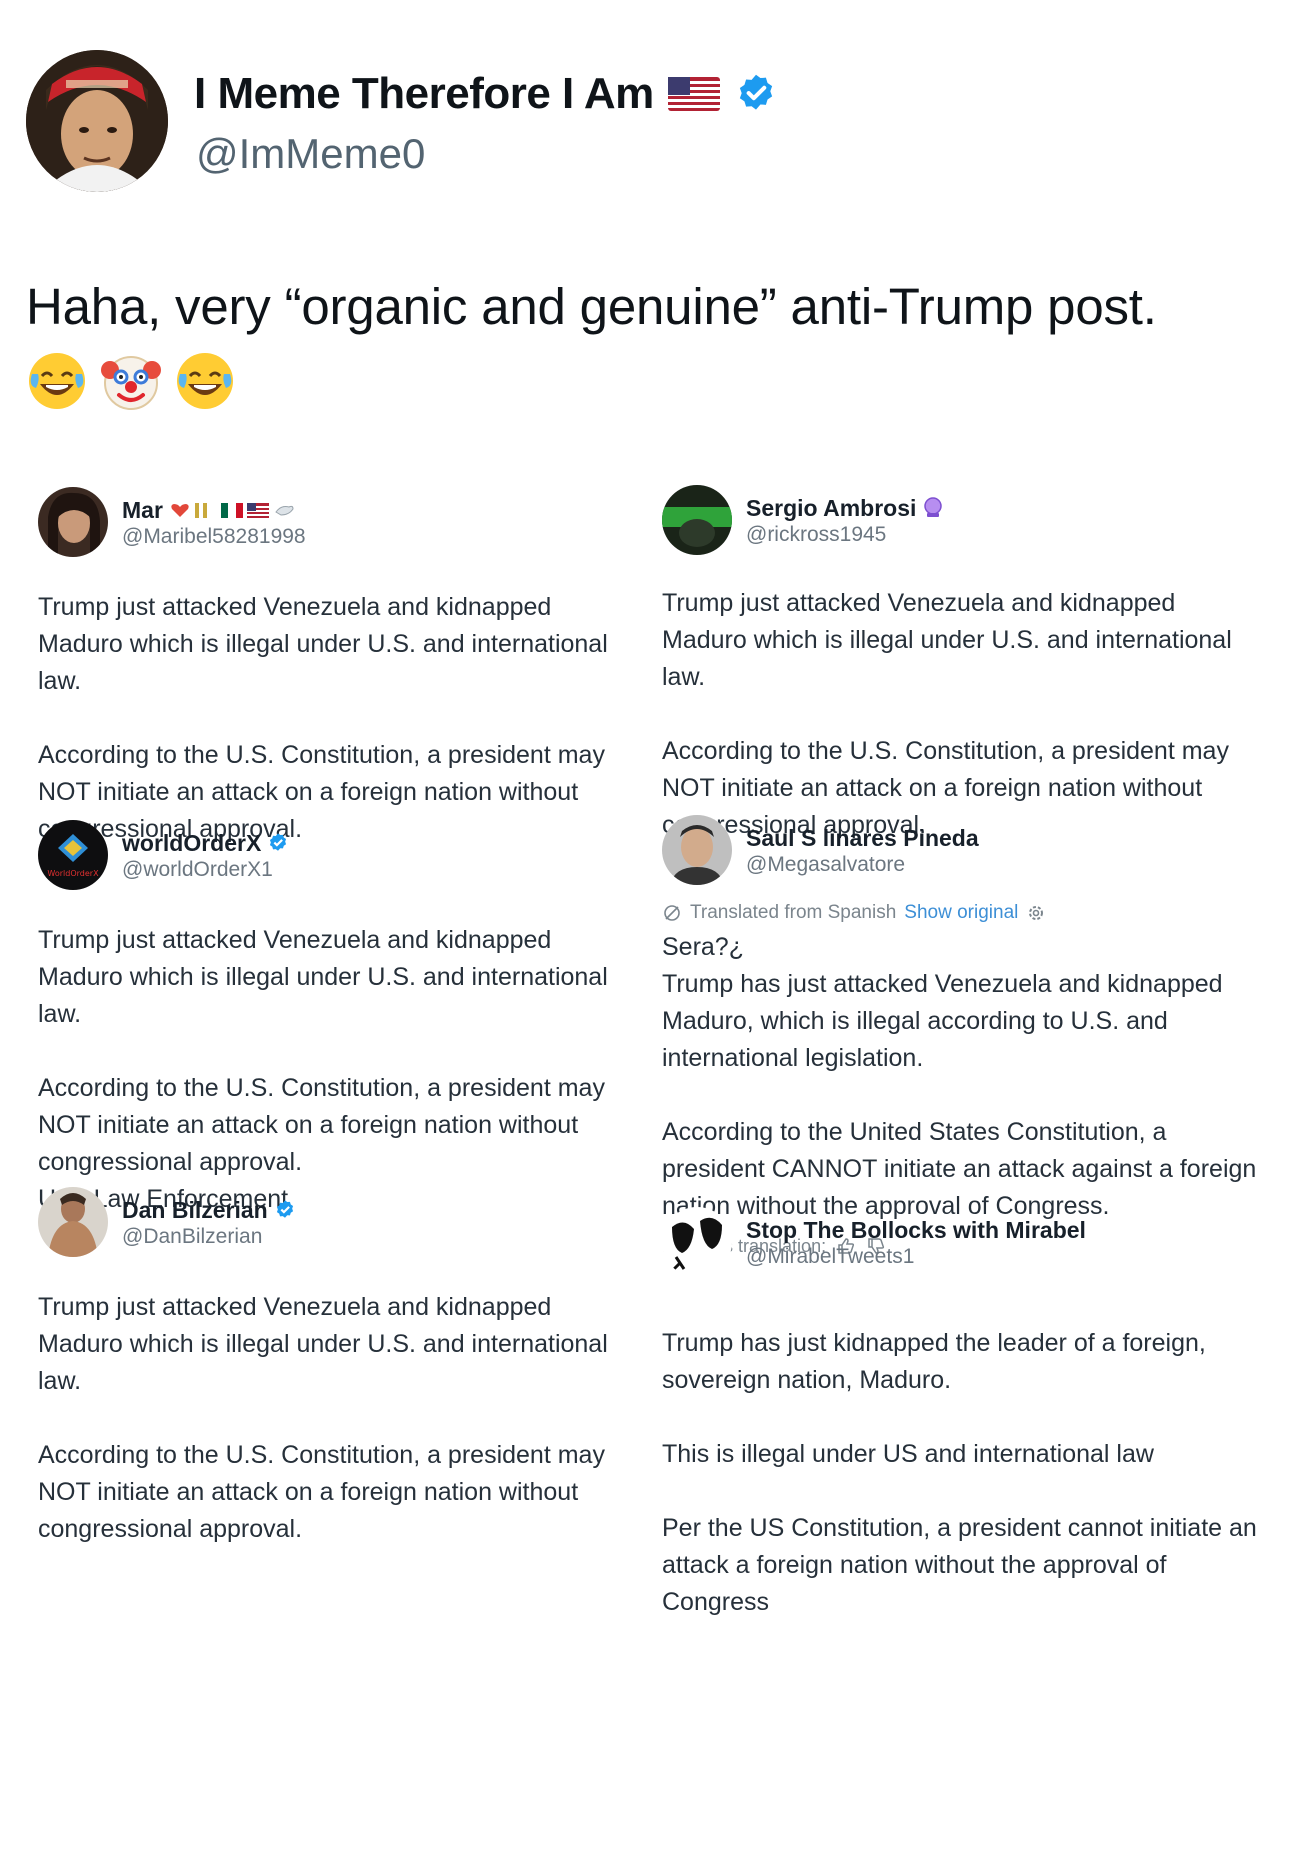 The image size is (1289, 1862). Describe the element at coordinates (424, 94) in the screenshot. I see `display-name: I Meme Therefore I Am` at that location.